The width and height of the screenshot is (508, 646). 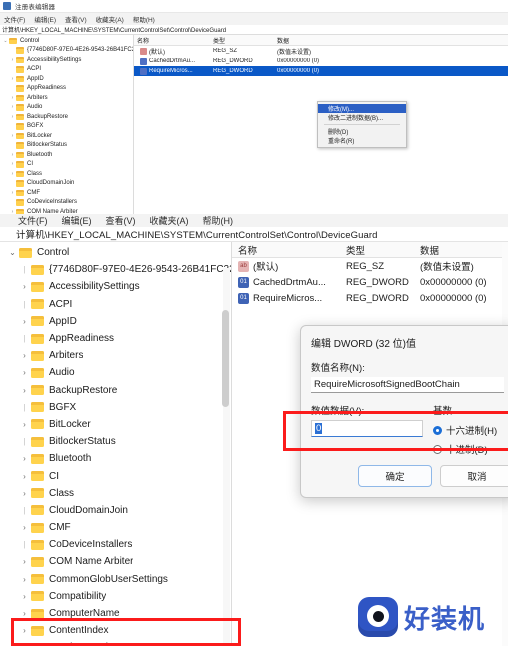 What do you see at coordinates (115, 475) in the screenshot?
I see `tree-item: › CI` at bounding box center [115, 475].